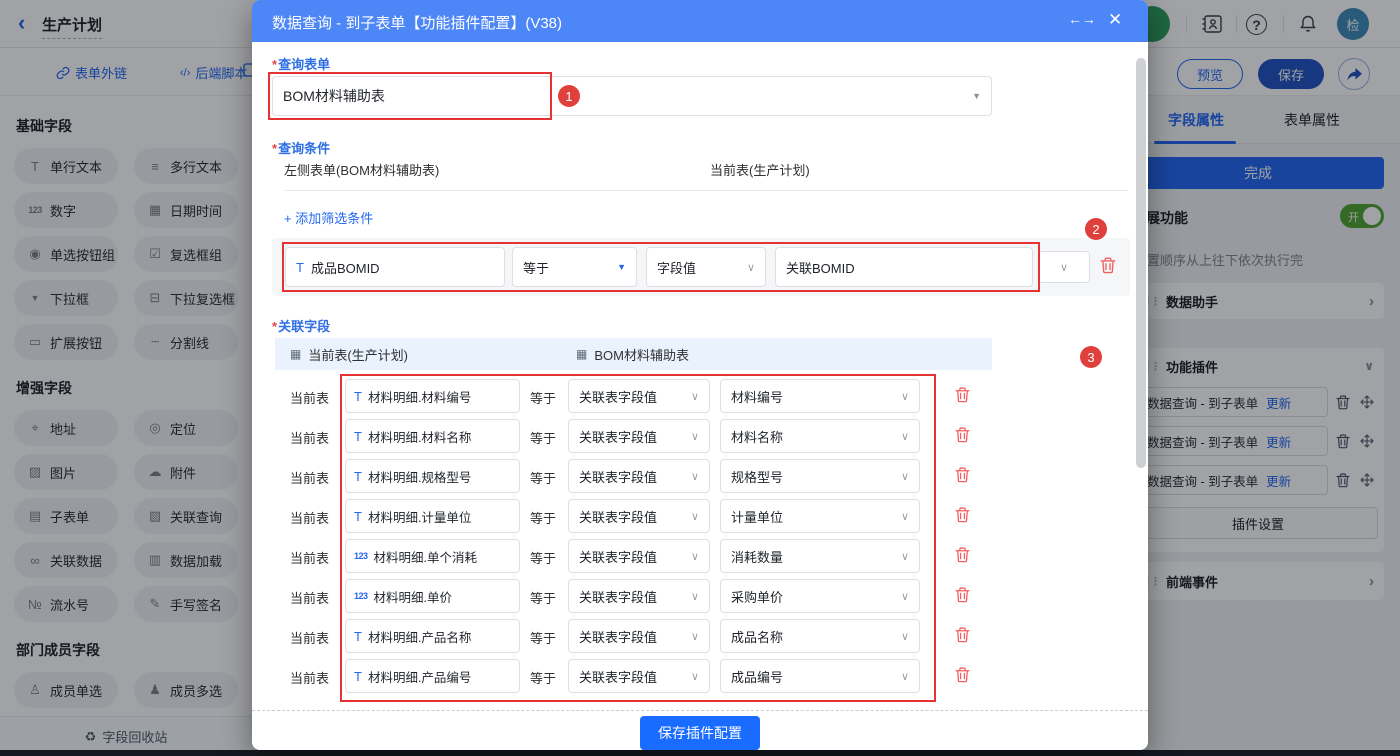 Image resolution: width=1400 pixels, height=756 pixels. I want to click on target-field-select: 采购单价 ∨, so click(820, 596).